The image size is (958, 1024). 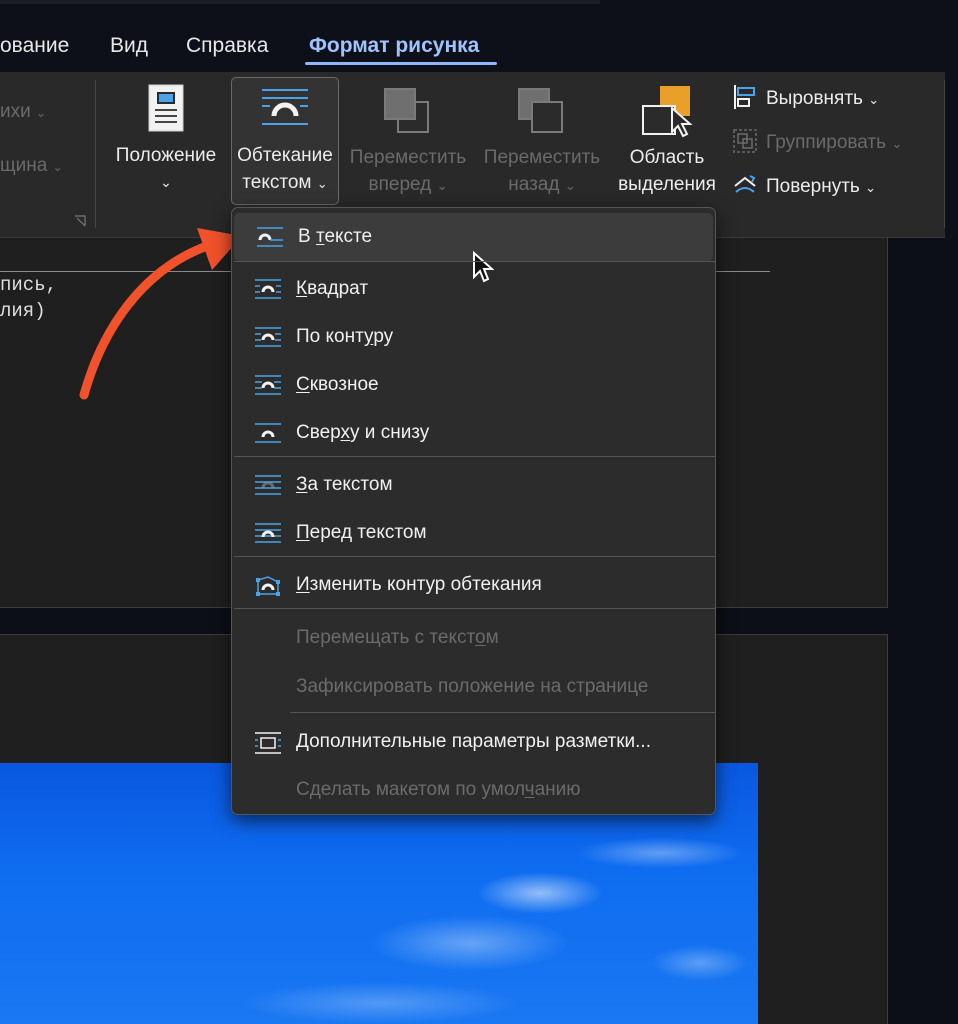 I want to click on menu-item-label: По контуру, so click(x=345, y=336).